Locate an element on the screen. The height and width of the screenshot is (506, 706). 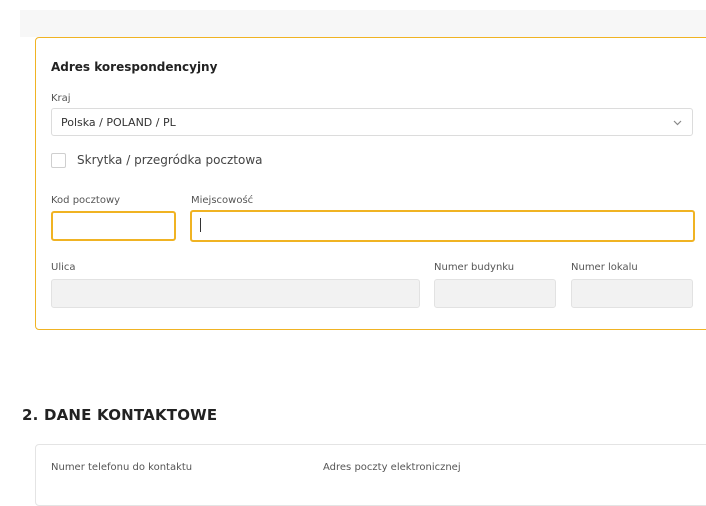
postal-code-label: Kod pocztowy is located at coordinates (86, 200).